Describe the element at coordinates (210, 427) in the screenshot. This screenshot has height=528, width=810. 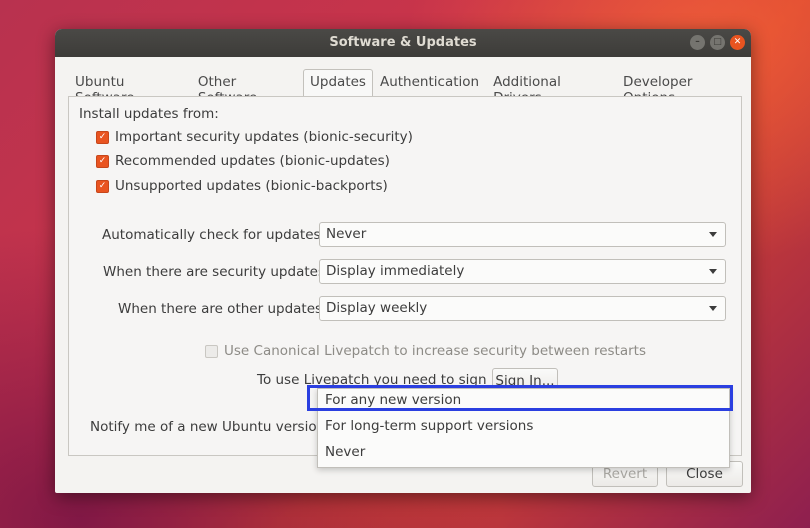
I see `notify-version-label: Notify me of a new Ubuntu version:` at that location.